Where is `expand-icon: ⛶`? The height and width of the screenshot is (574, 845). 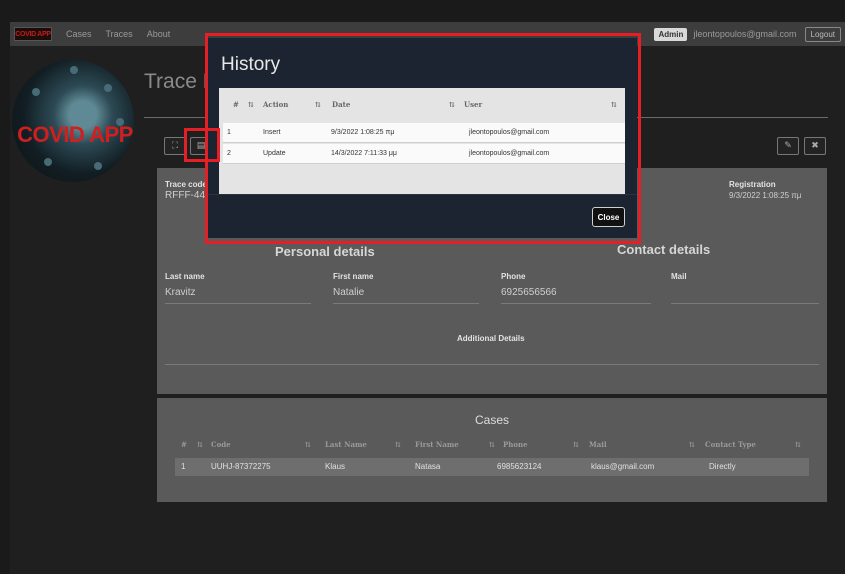 expand-icon: ⛶ is located at coordinates (175, 146).